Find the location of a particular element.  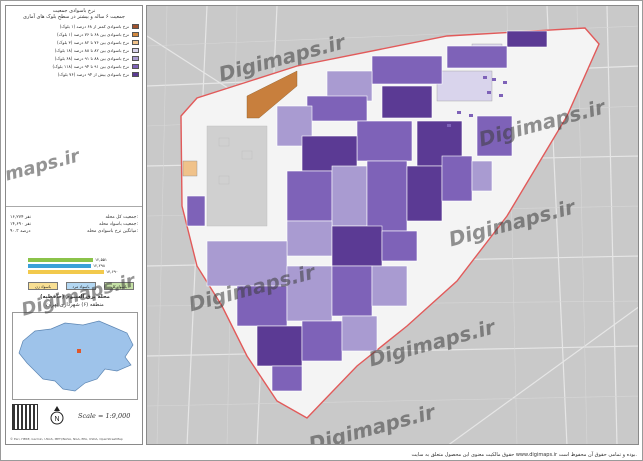

legend-item: نرخ باسوادی کمتر از ۶۸ درصد (۱ بلوک) is located at coordinates (74, 26).